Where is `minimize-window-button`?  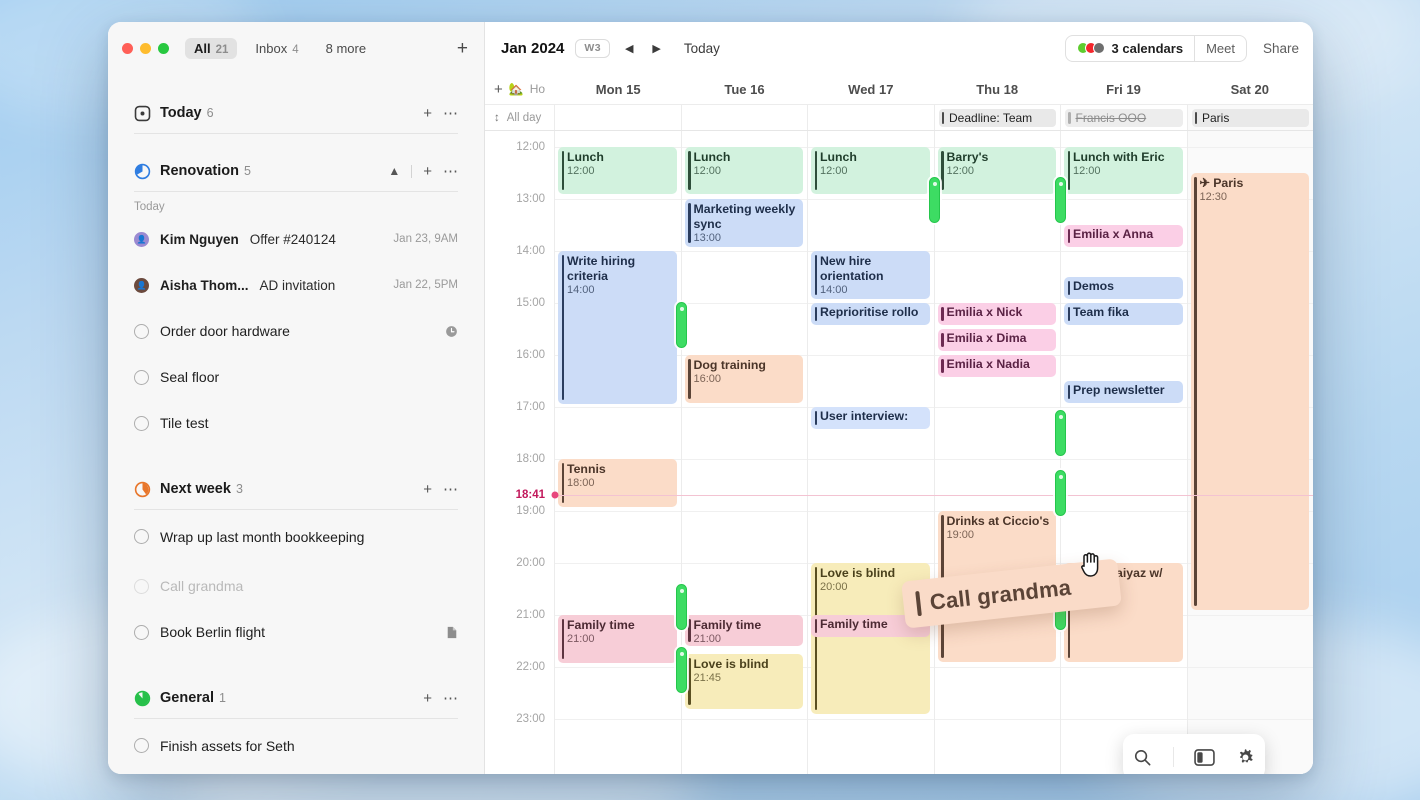
minimize-window-button is located at coordinates (145, 48).